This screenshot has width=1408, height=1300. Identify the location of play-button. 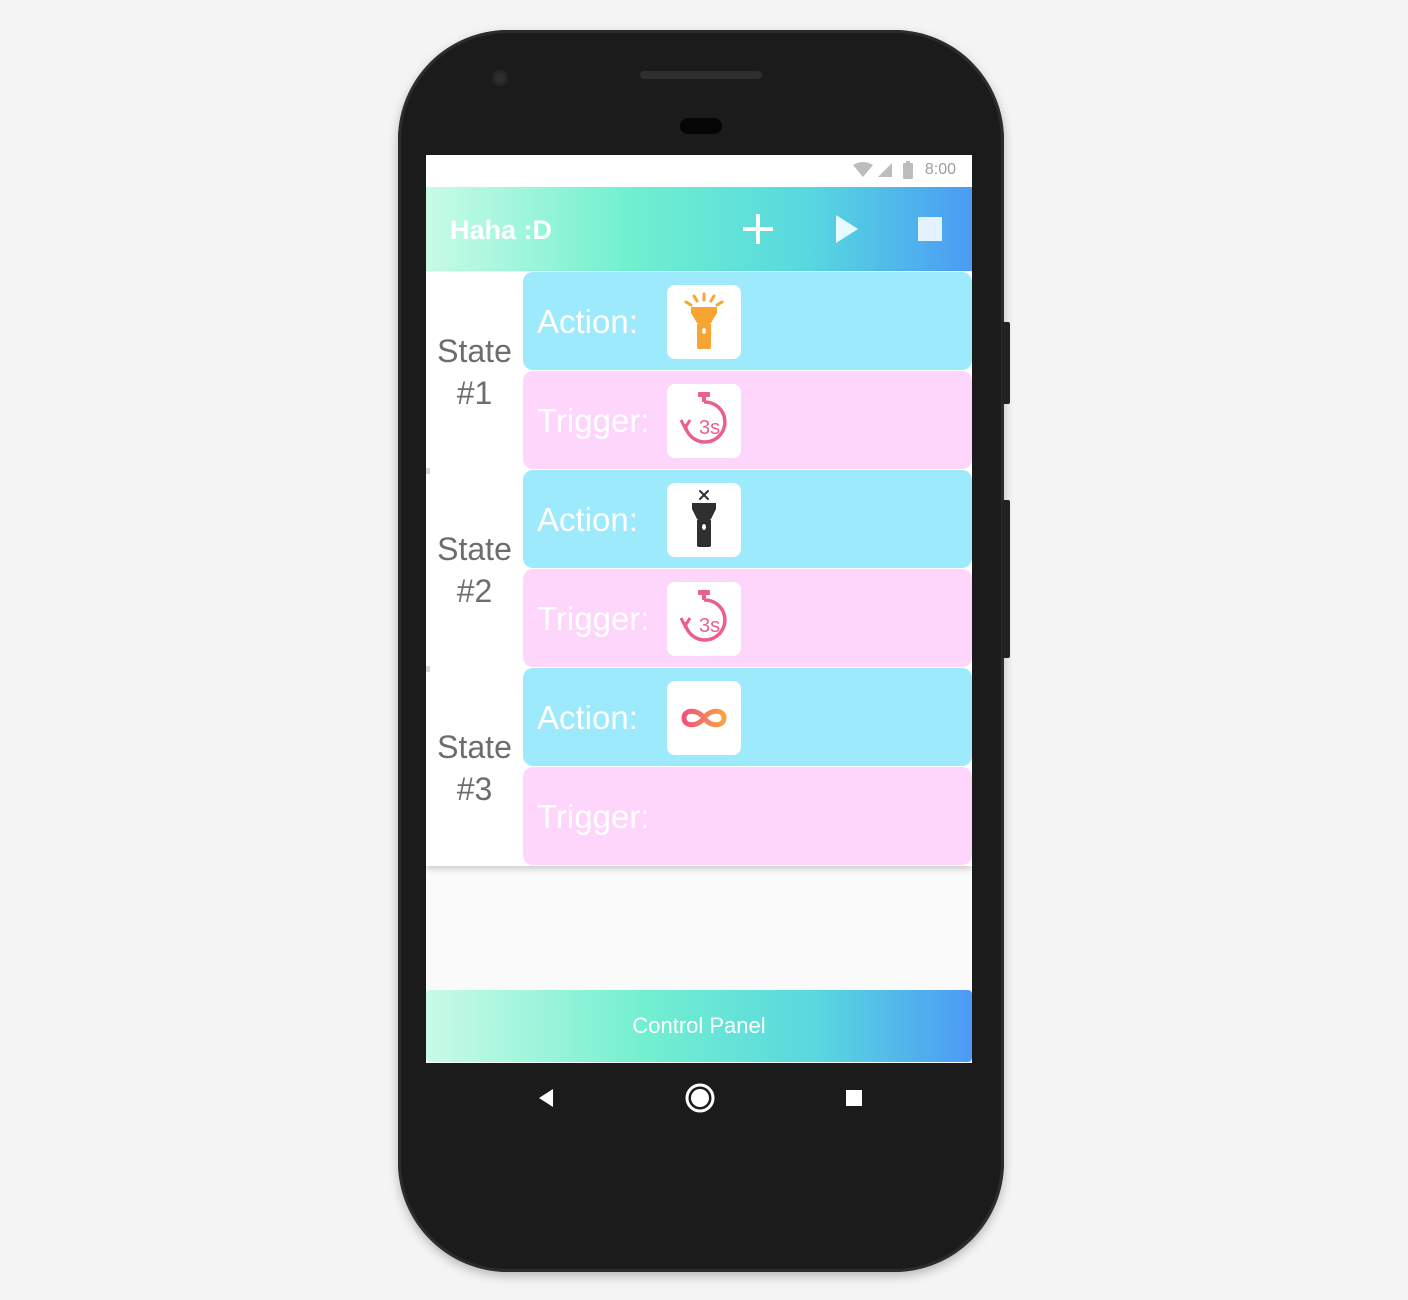
(846, 229).